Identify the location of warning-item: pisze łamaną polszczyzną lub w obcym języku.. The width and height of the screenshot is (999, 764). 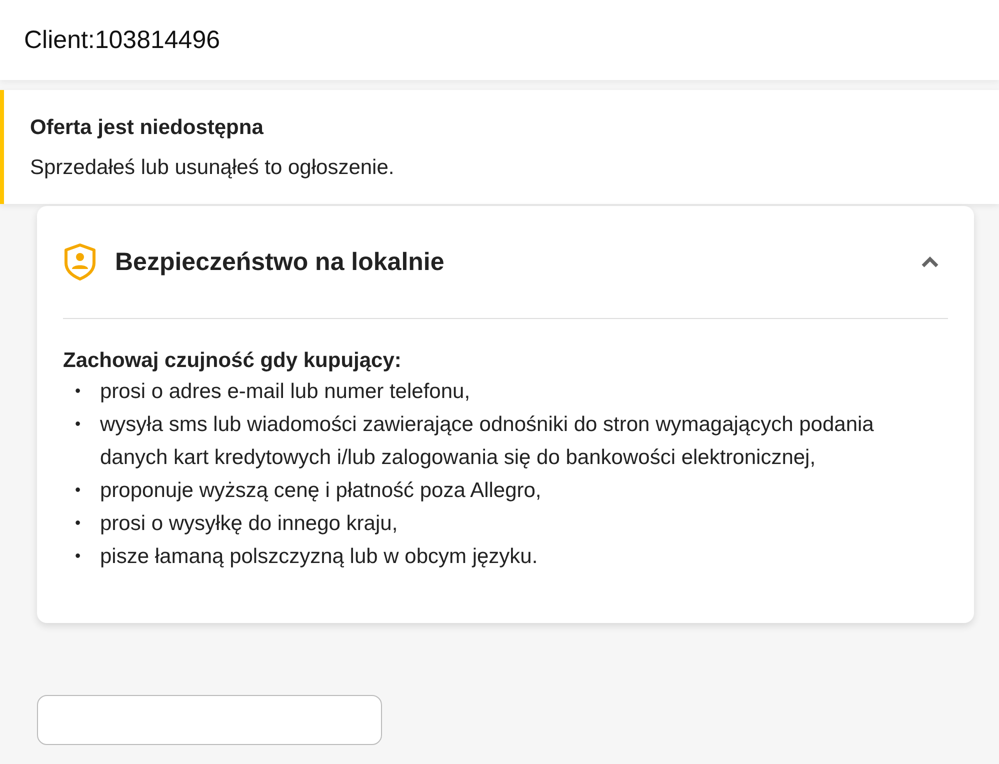
(319, 557).